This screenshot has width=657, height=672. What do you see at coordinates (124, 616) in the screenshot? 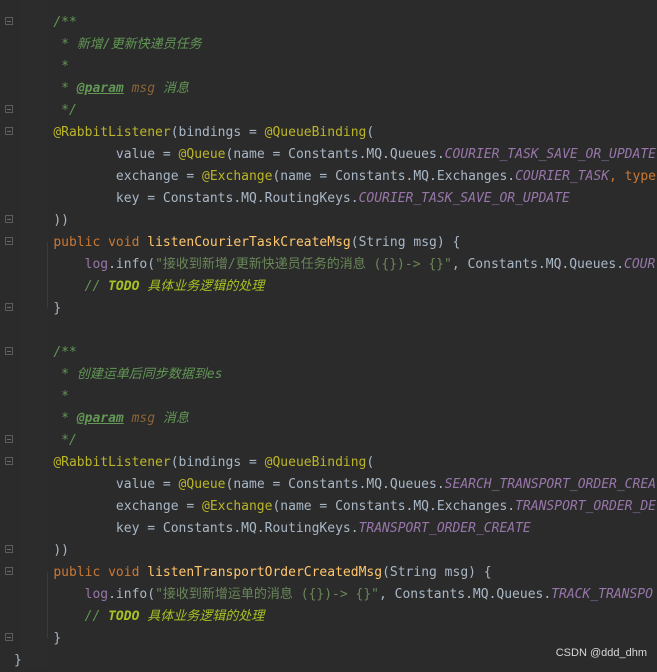
I see `todo-label: TODO` at bounding box center [124, 616].